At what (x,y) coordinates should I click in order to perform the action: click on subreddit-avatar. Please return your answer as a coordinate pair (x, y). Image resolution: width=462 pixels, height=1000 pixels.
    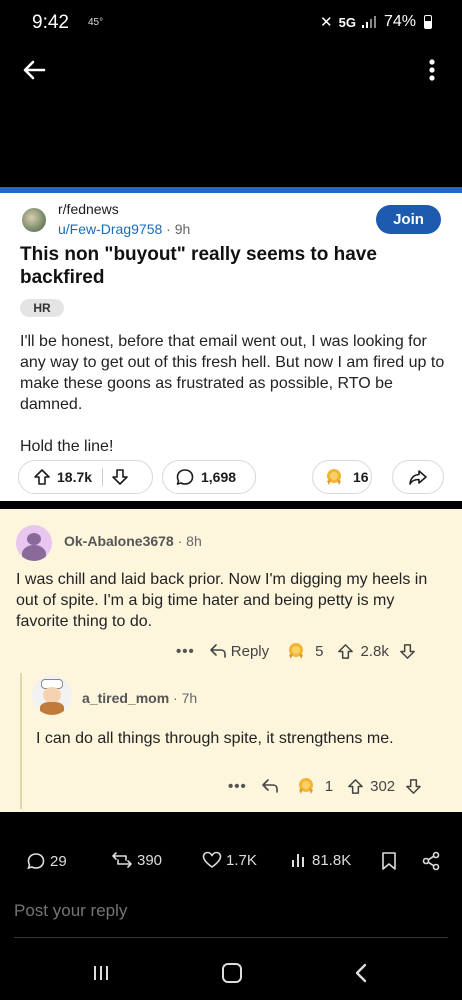
    Looking at the image, I should click on (34, 220).